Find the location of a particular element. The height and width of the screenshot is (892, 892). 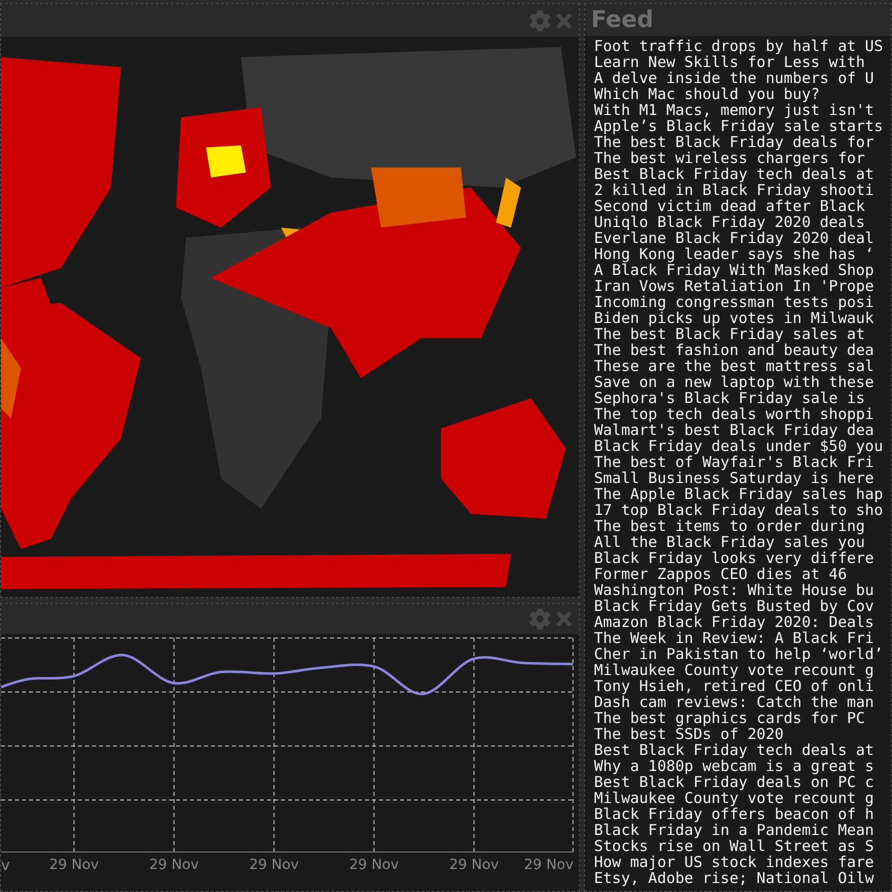

feed-item: Black Friday offers beacon of h is located at coordinates (734, 814).